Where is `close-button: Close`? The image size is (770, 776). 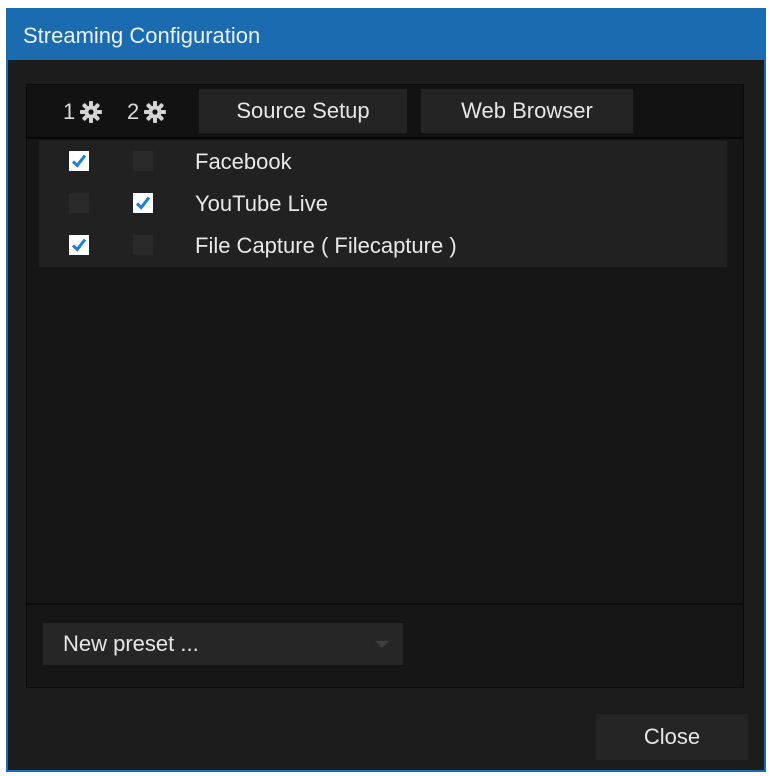
close-button: Close is located at coordinates (672, 737).